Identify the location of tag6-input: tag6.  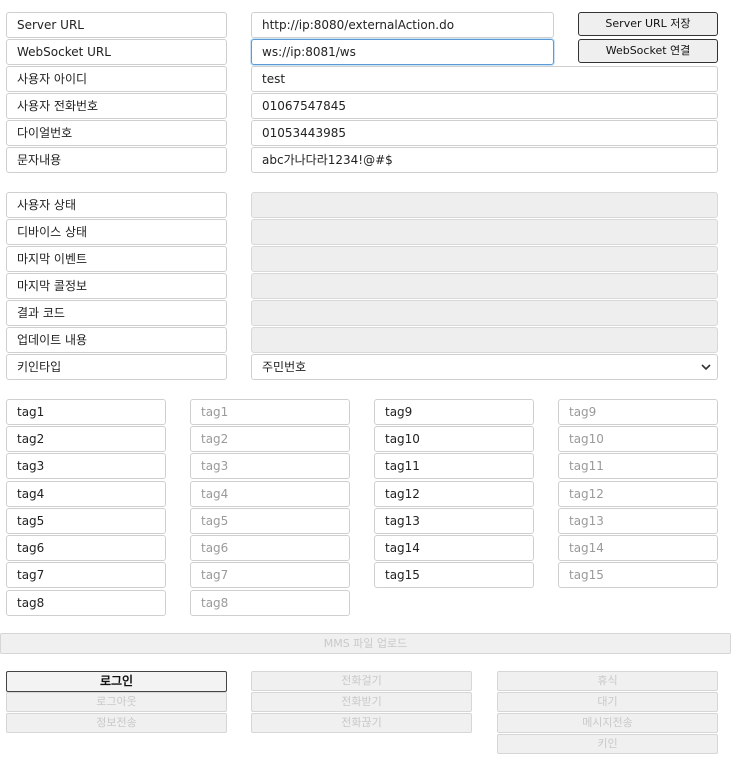
(270, 548).